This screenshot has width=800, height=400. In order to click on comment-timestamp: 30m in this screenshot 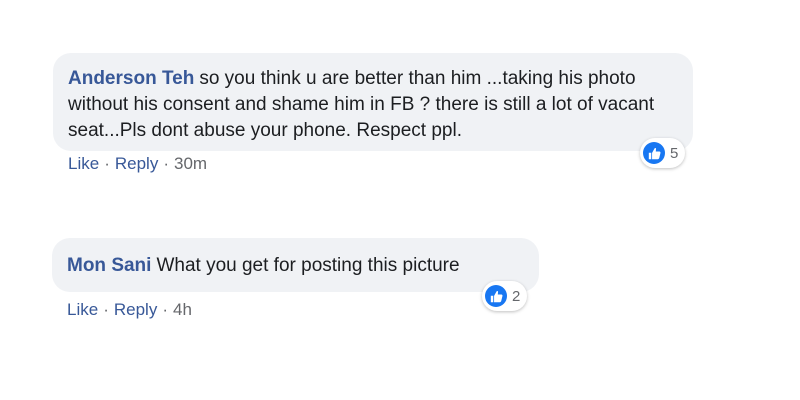, I will do `click(190, 163)`.